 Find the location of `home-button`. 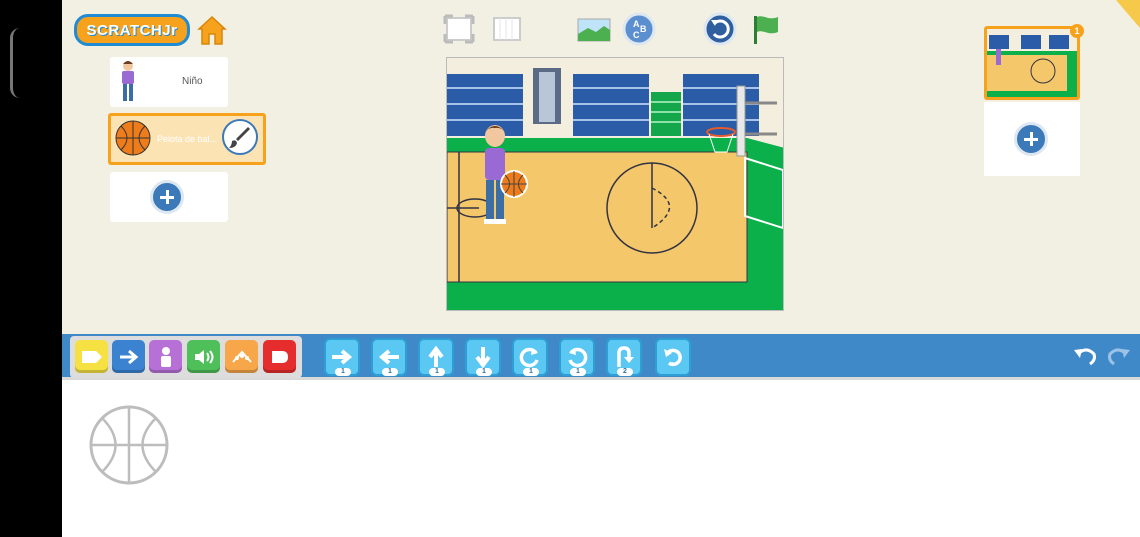

home-button is located at coordinates (212, 30).